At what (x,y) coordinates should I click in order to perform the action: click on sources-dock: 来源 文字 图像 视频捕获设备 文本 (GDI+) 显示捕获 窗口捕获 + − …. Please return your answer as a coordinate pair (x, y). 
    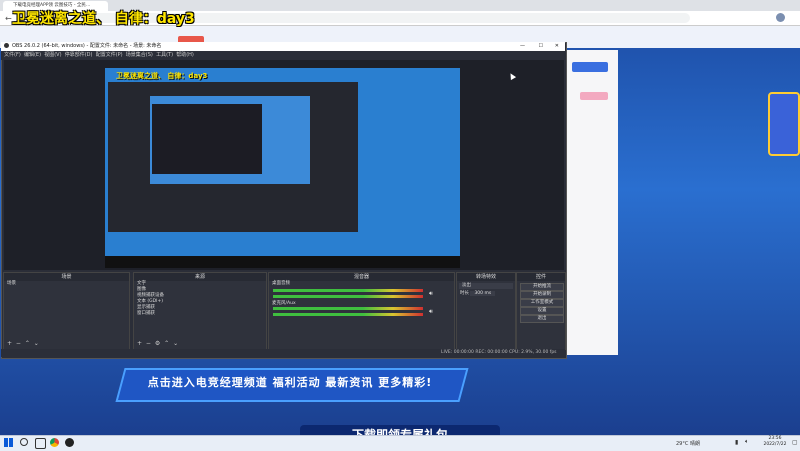
    Looking at the image, I should click on (200, 311).